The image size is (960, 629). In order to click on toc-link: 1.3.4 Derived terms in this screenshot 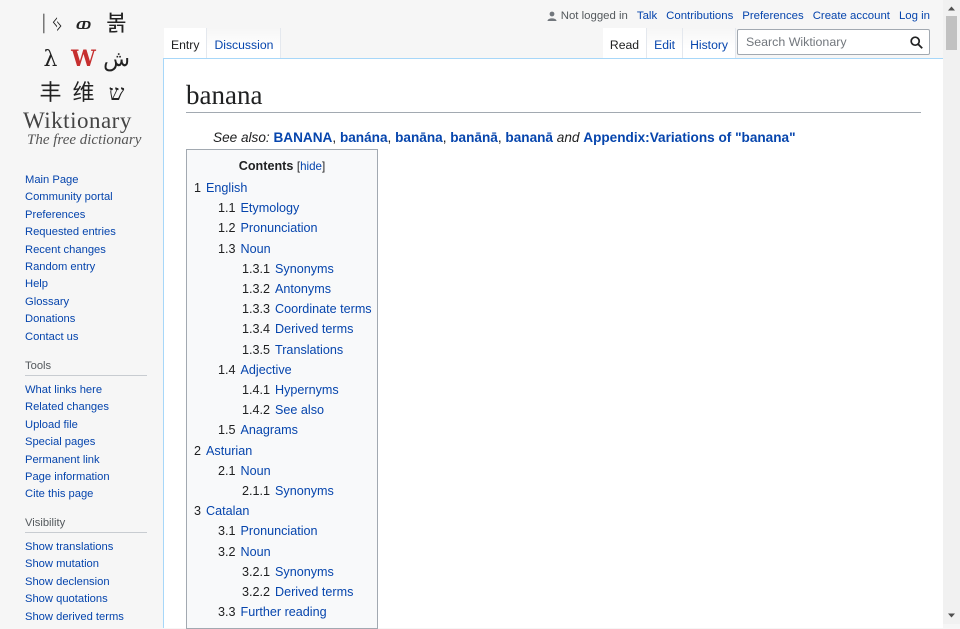, I will do `click(297, 329)`.